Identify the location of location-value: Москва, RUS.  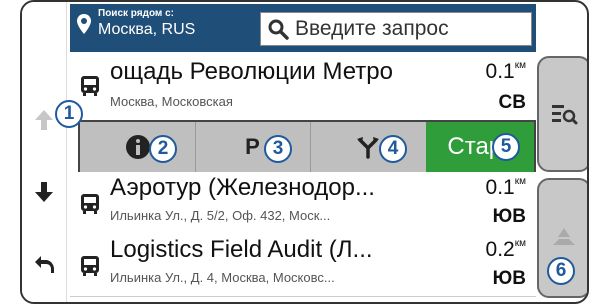
(147, 29).